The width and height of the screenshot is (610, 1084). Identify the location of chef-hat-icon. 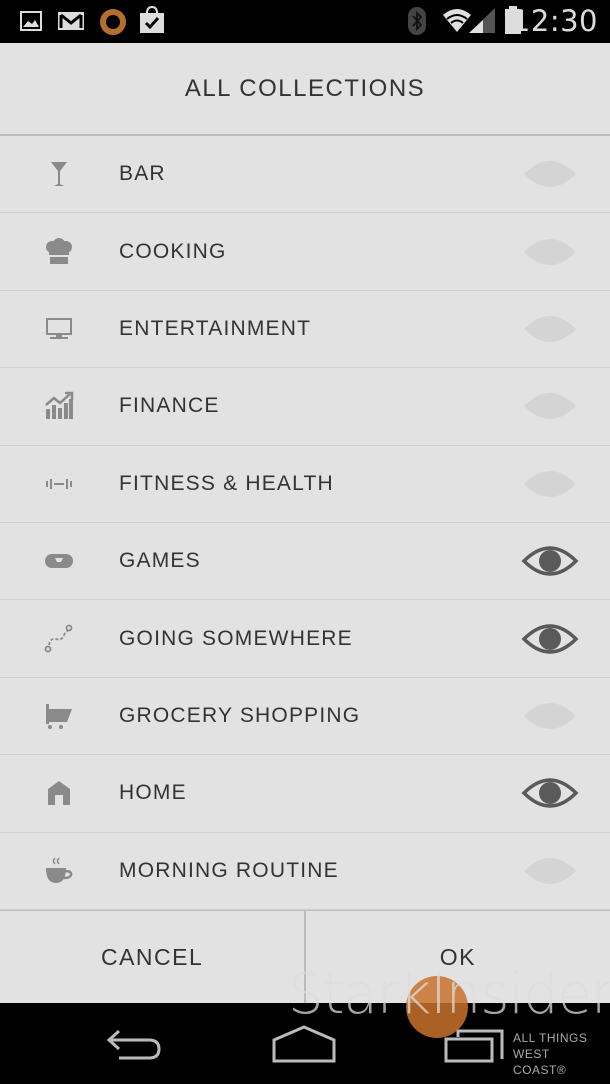
(59, 252).